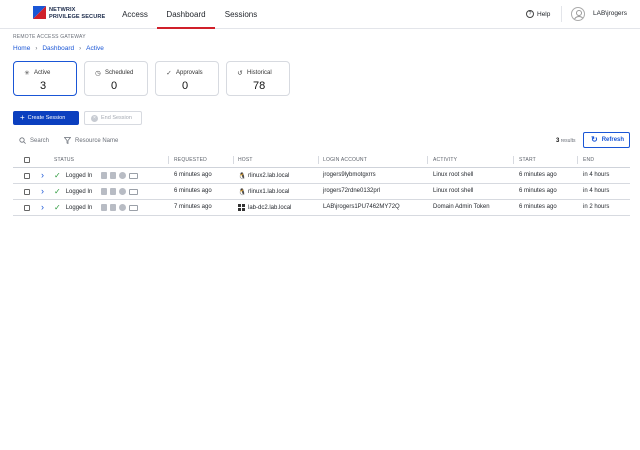 Image resolution: width=640 pixels, height=450 pixels. Describe the element at coordinates (113, 118) in the screenshot. I see `end-session-button: × End Session` at that location.